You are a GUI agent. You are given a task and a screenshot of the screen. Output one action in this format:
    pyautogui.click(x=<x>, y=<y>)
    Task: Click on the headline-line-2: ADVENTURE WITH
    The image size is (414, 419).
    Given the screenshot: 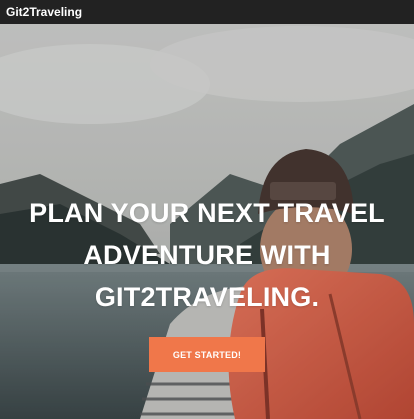 What is the action you would take?
    pyautogui.click(x=207, y=255)
    